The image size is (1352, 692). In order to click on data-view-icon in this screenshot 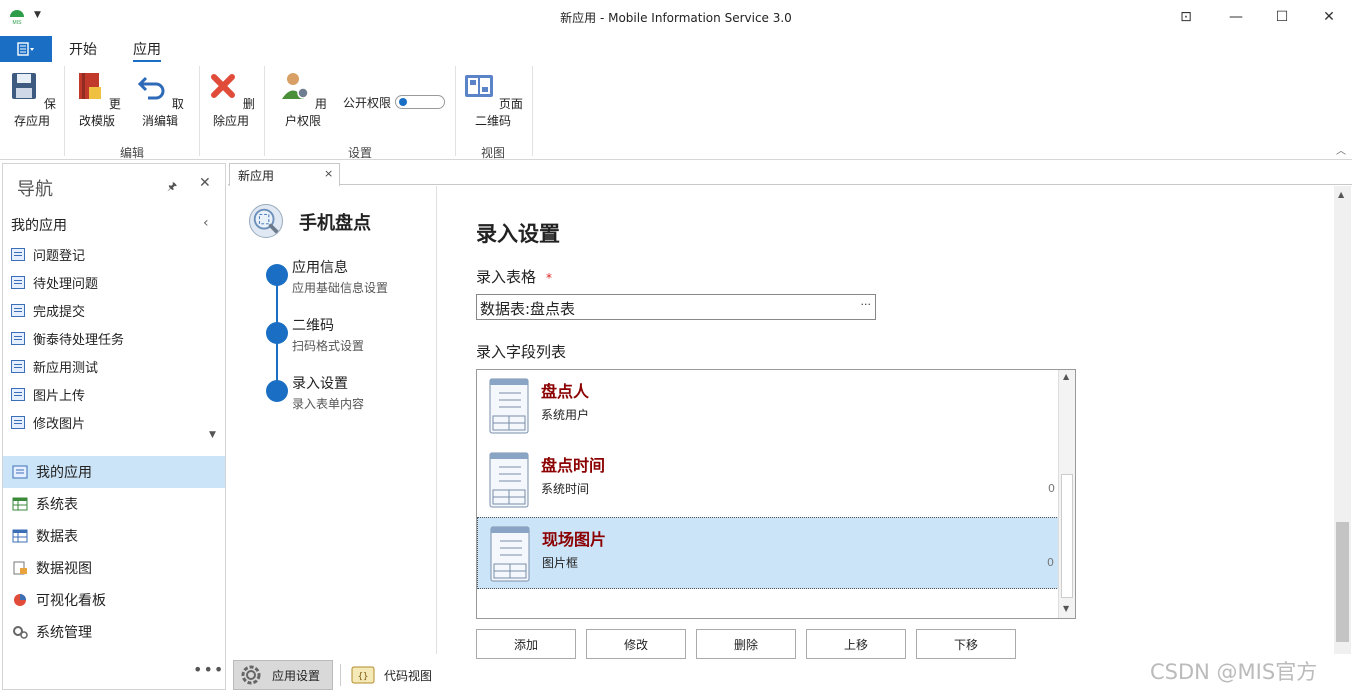, I will do `click(20, 568)`.